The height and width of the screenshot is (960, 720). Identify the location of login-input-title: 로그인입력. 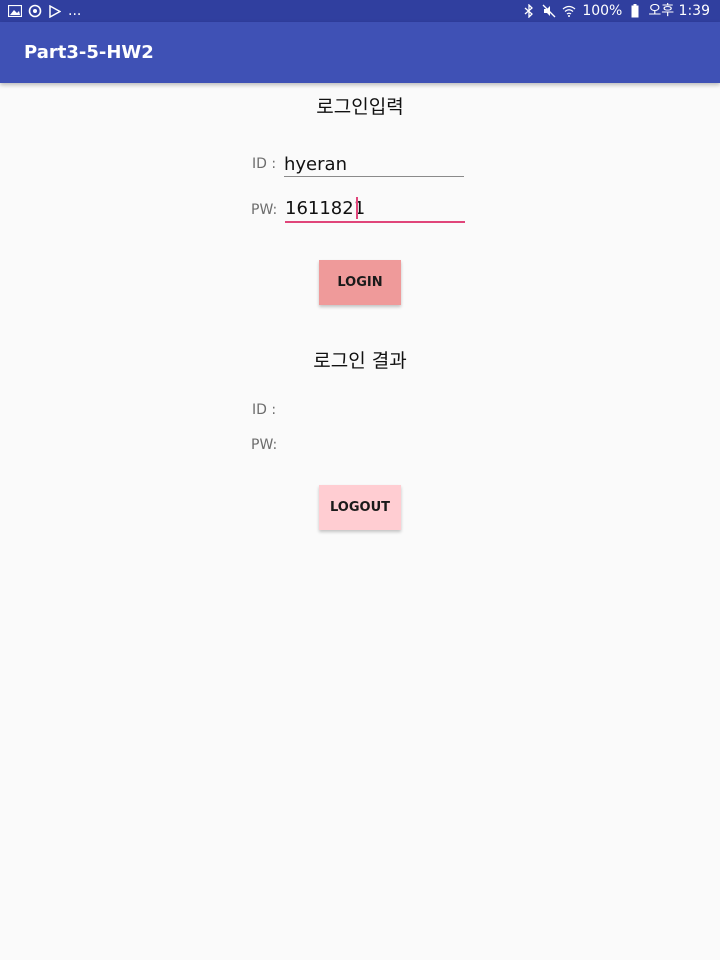
(360, 107).